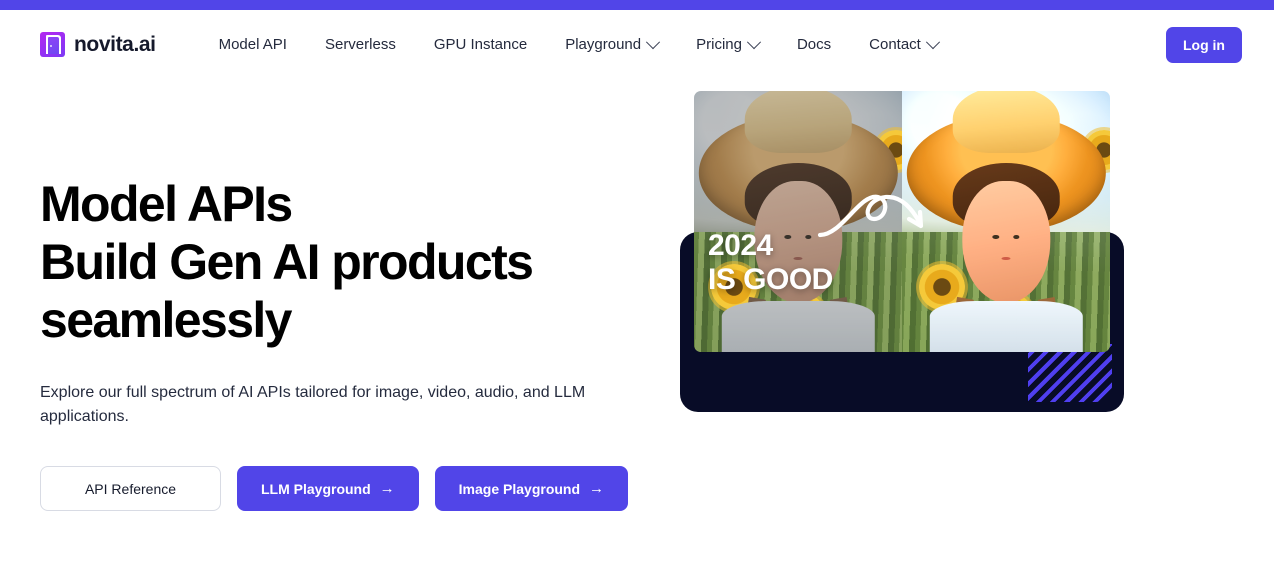 The image size is (1274, 574). I want to click on login-button: Log in, so click(1204, 44).